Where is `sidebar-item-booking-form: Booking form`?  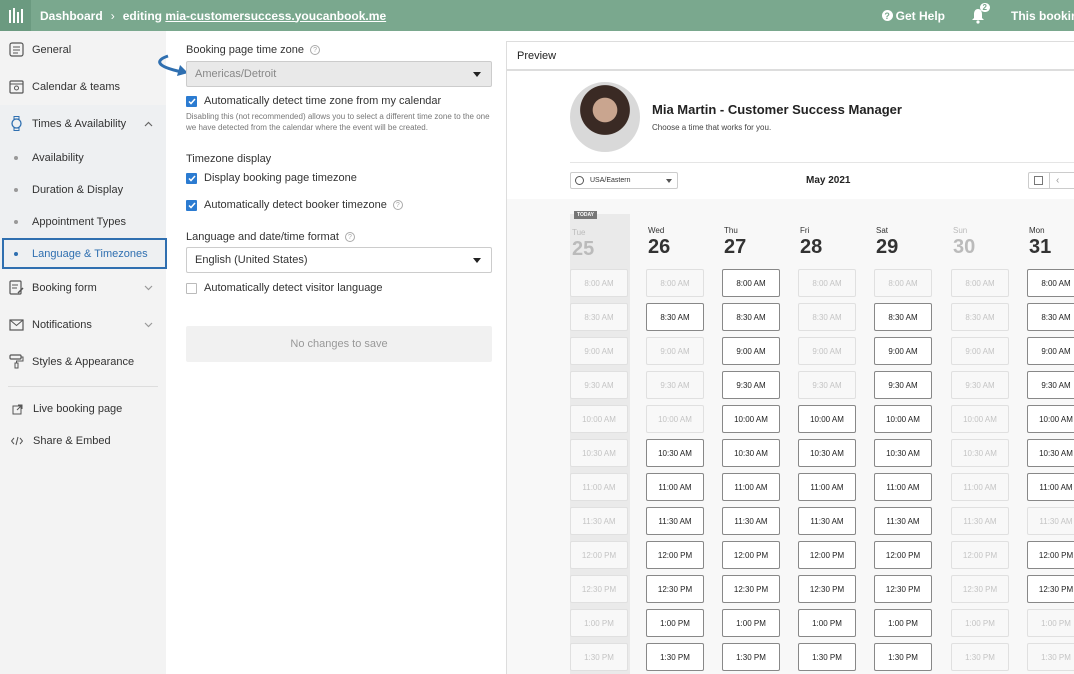 sidebar-item-booking-form: Booking form is located at coordinates (83, 287).